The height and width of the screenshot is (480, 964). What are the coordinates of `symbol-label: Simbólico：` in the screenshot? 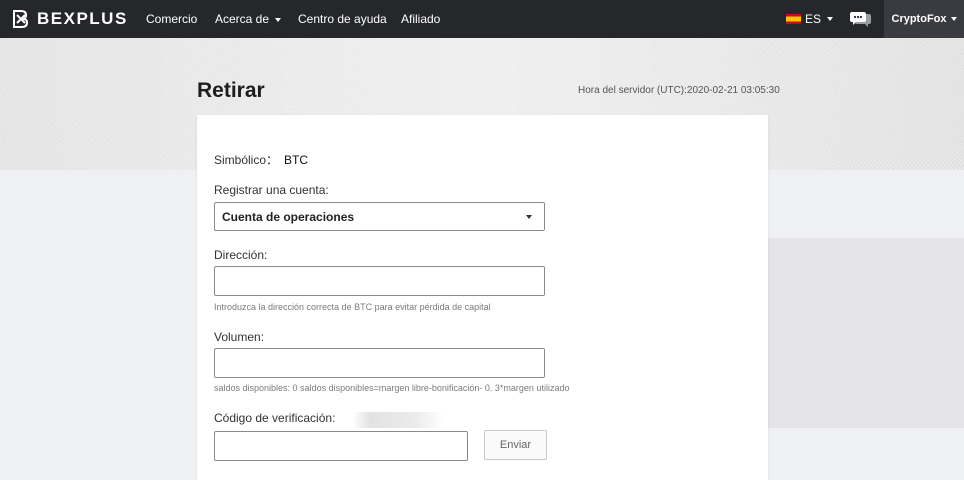 It's located at (246, 160).